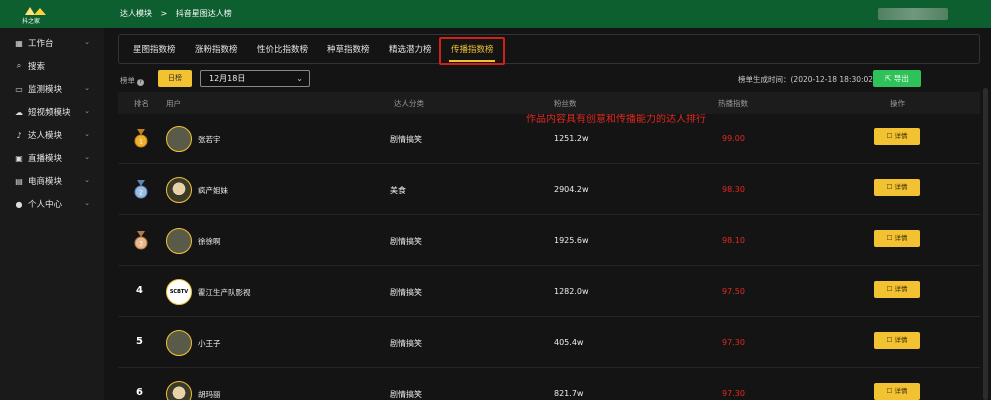 The height and width of the screenshot is (400, 991). I want to click on sidebar-item-7: ● 个人中心 ⌄, so click(52, 204).